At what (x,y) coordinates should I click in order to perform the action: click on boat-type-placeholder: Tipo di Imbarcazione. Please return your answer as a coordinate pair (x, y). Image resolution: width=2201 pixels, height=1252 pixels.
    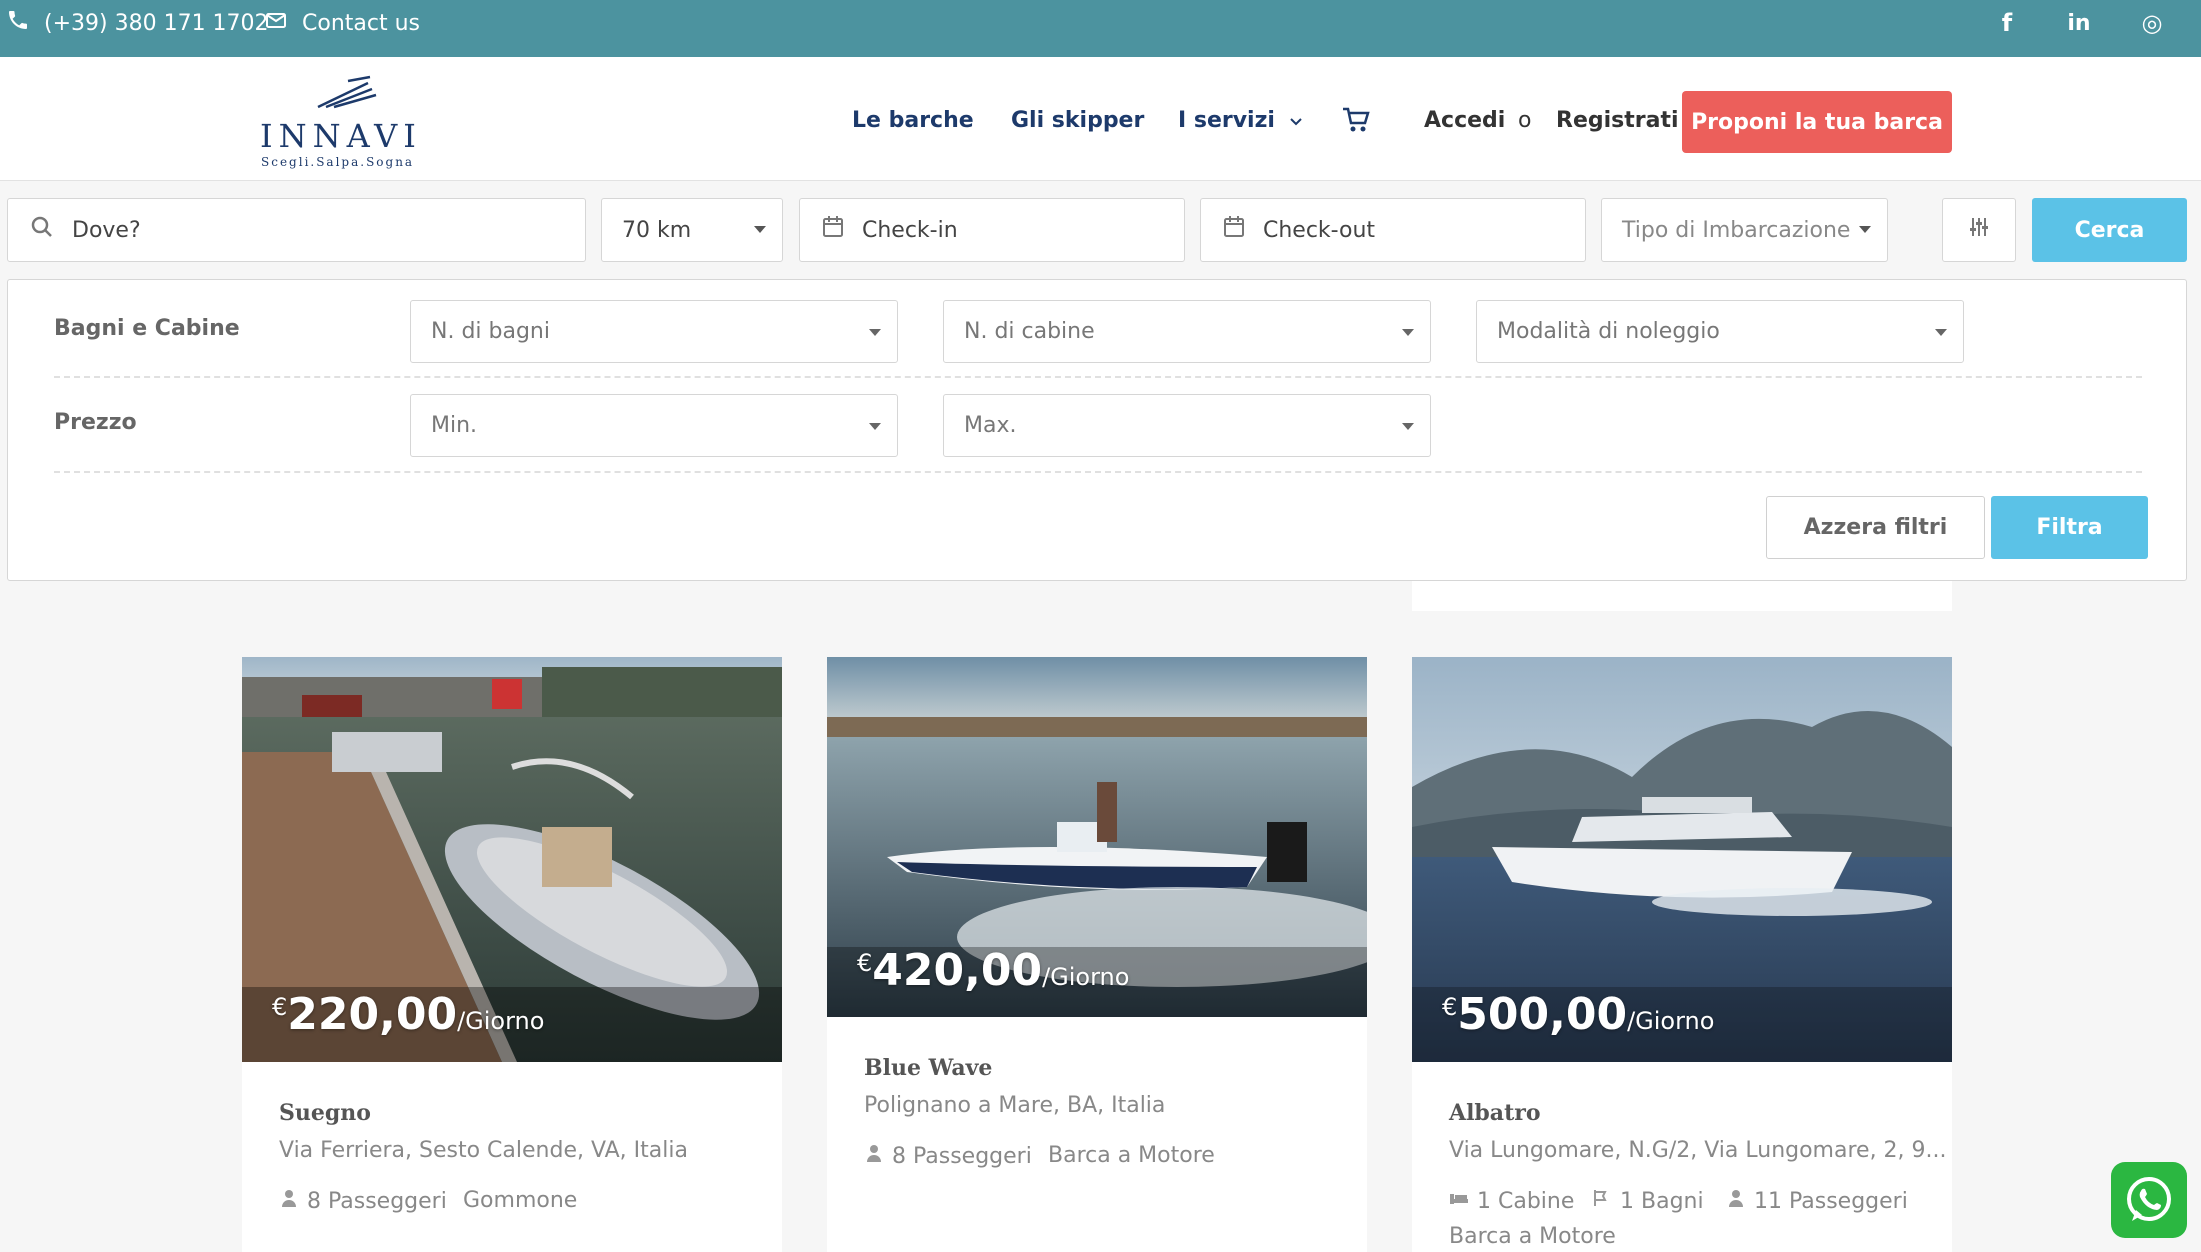
    Looking at the image, I should click on (1736, 230).